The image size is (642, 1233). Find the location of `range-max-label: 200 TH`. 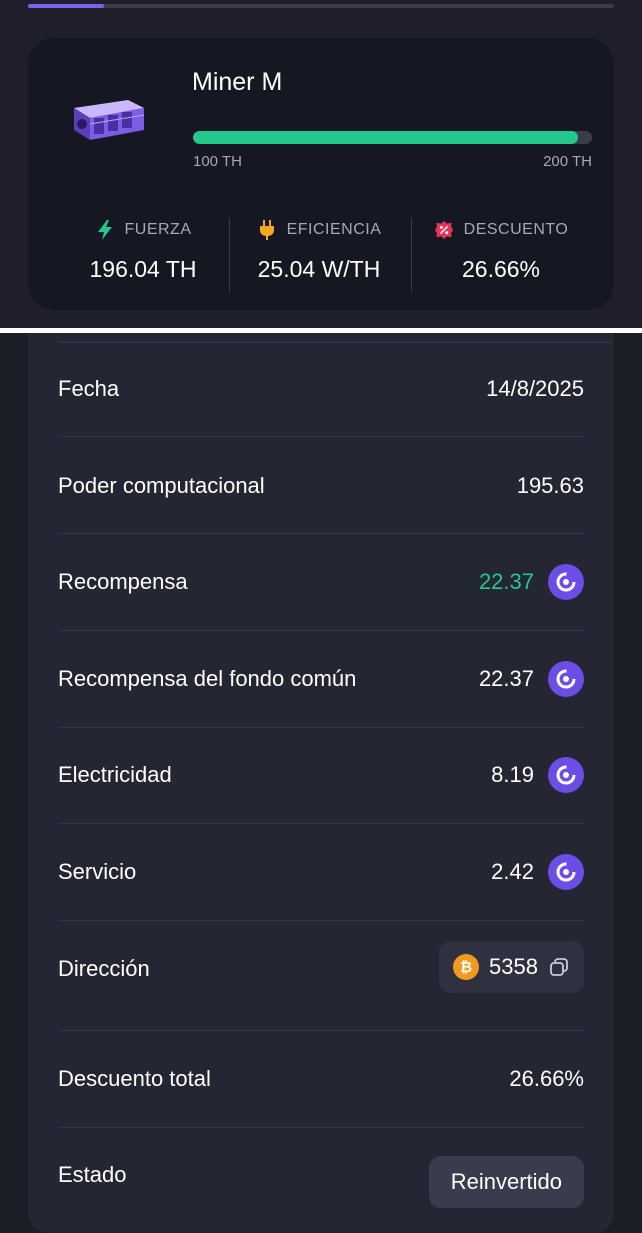

range-max-label: 200 TH is located at coordinates (567, 161).